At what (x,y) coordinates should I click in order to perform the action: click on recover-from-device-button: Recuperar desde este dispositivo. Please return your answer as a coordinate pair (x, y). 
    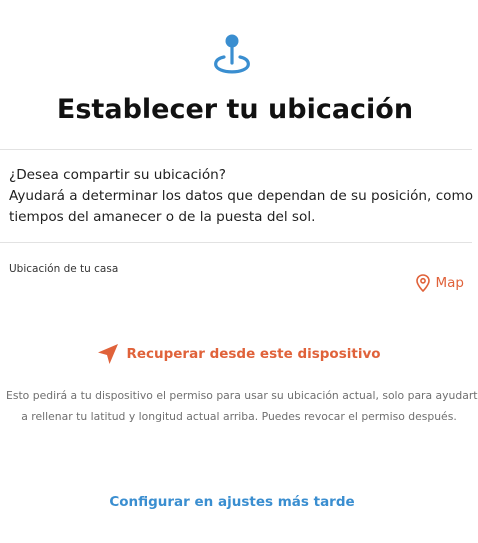
    Looking at the image, I should click on (239, 354).